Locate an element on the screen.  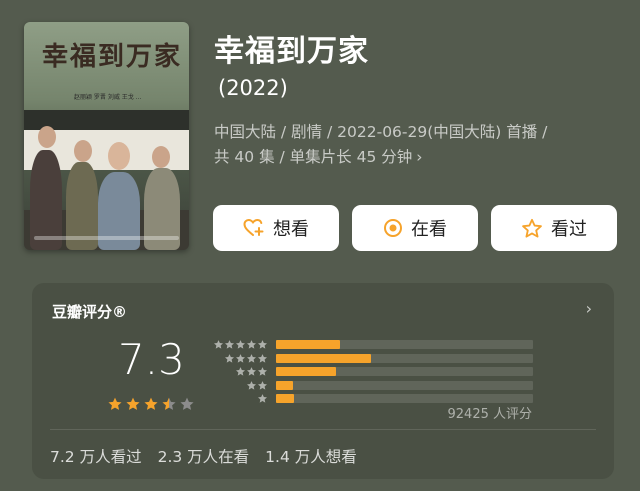
meta-line-1: 中国大陆 / 剧情 / 2022-06-29(中国大陆) 首播 / is located at coordinates (381, 132).